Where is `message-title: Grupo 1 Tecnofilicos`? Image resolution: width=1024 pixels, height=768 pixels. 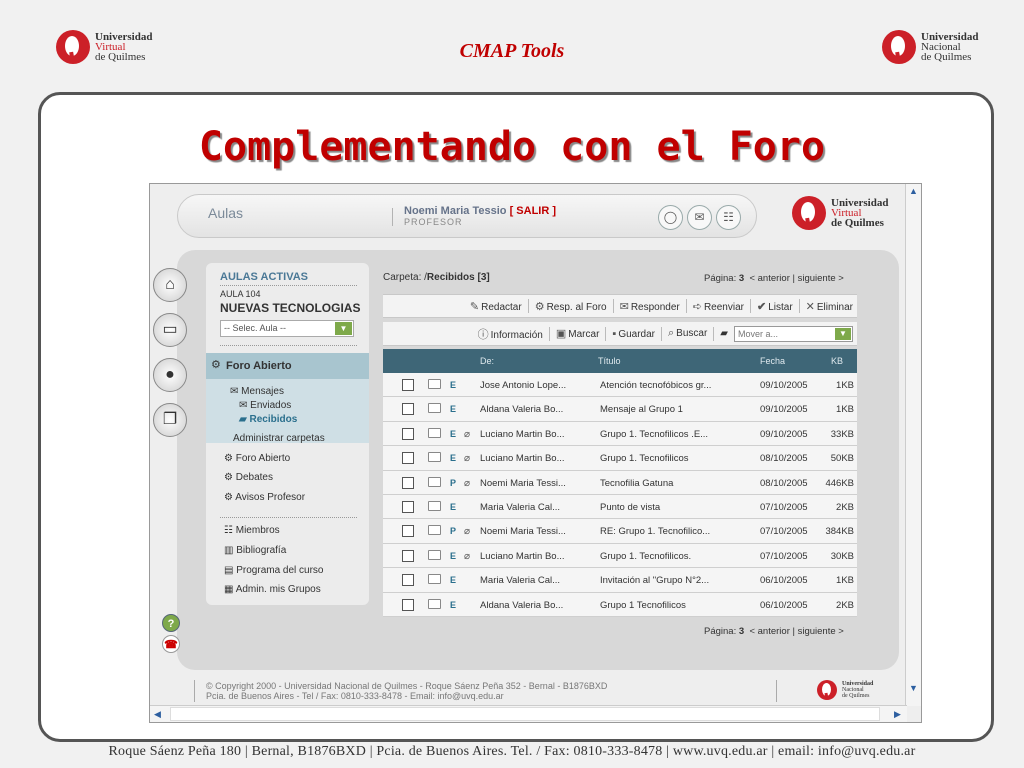
message-title: Grupo 1 Tecnofilicos is located at coordinates (643, 605).